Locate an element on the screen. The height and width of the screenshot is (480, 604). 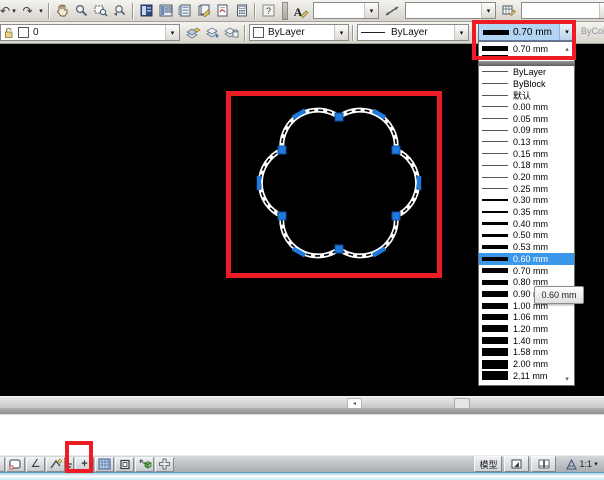
table-style-combo-caret: ▾ is located at coordinates (601, 10).